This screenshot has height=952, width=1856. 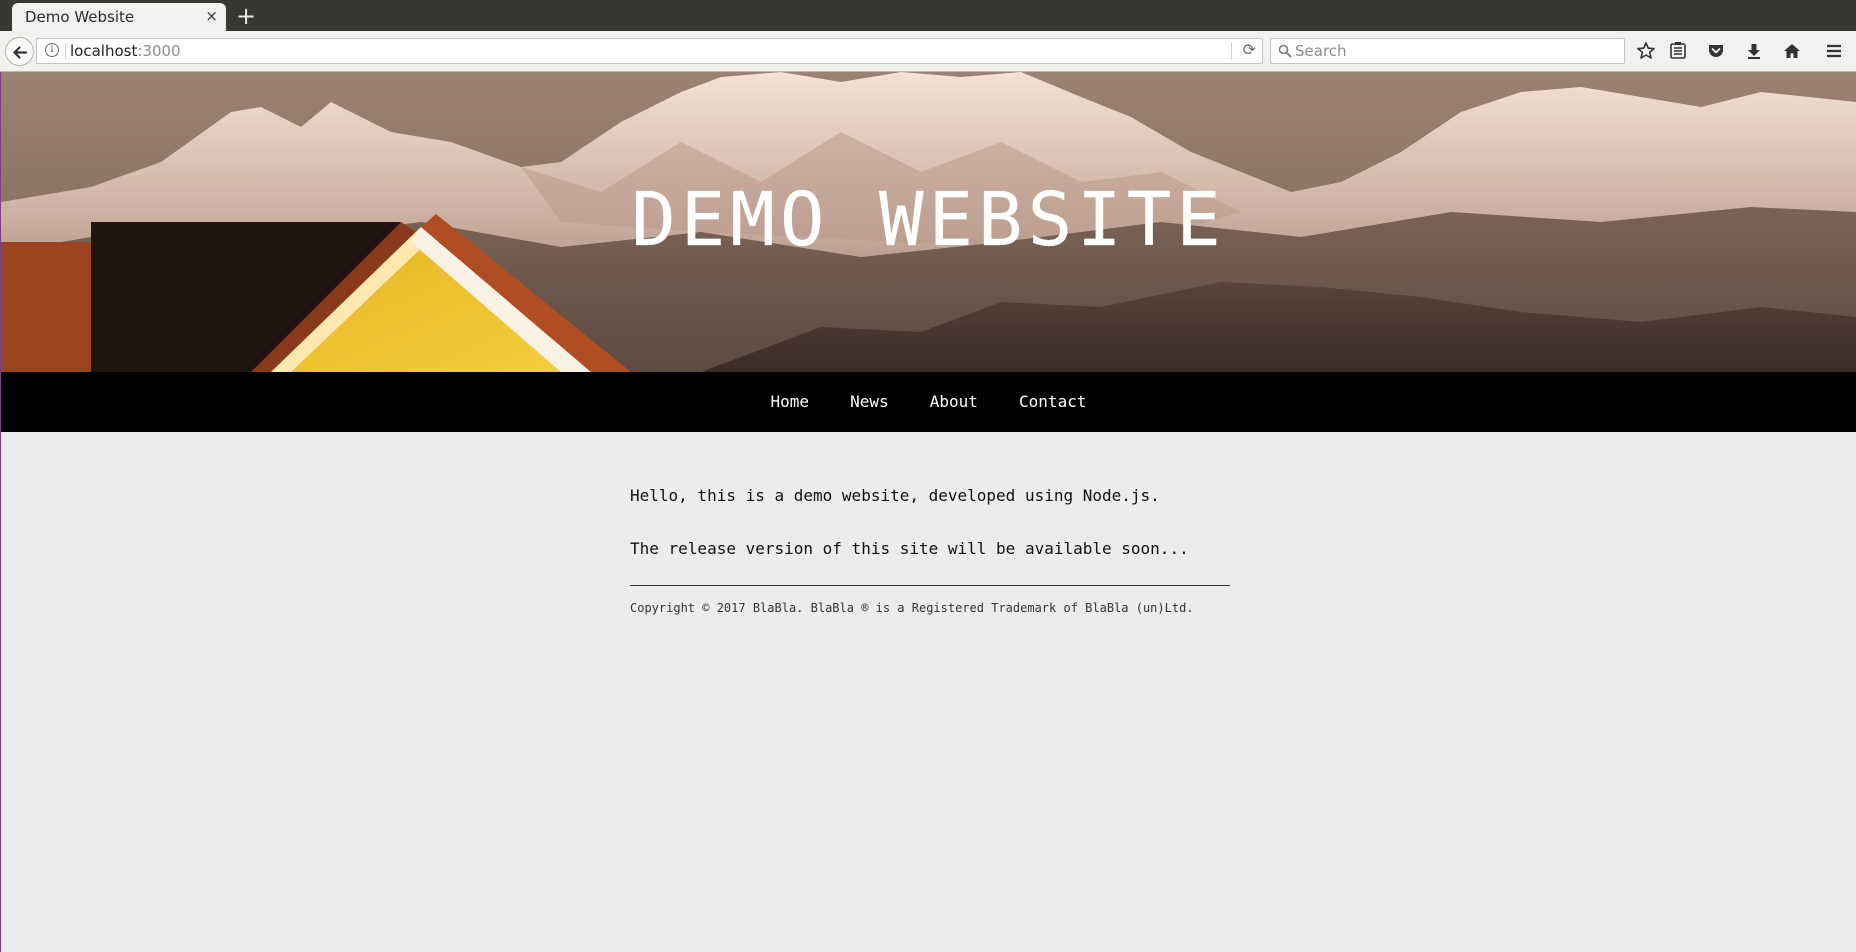 What do you see at coordinates (1792, 51) in the screenshot?
I see `home-icon` at bounding box center [1792, 51].